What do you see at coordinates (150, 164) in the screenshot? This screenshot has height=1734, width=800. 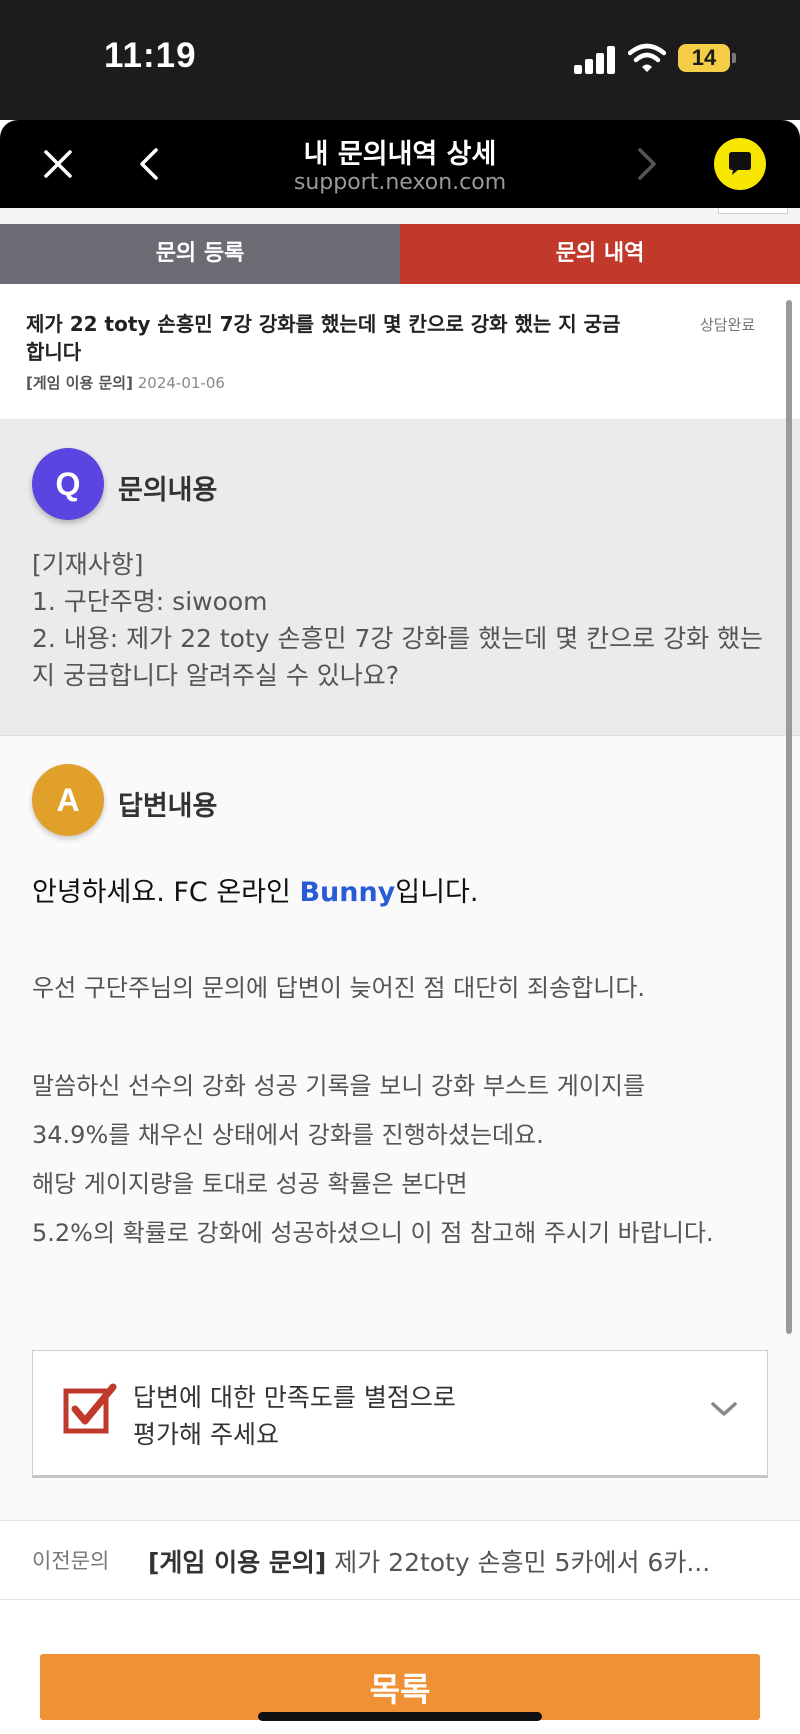 I see `back-icon` at bounding box center [150, 164].